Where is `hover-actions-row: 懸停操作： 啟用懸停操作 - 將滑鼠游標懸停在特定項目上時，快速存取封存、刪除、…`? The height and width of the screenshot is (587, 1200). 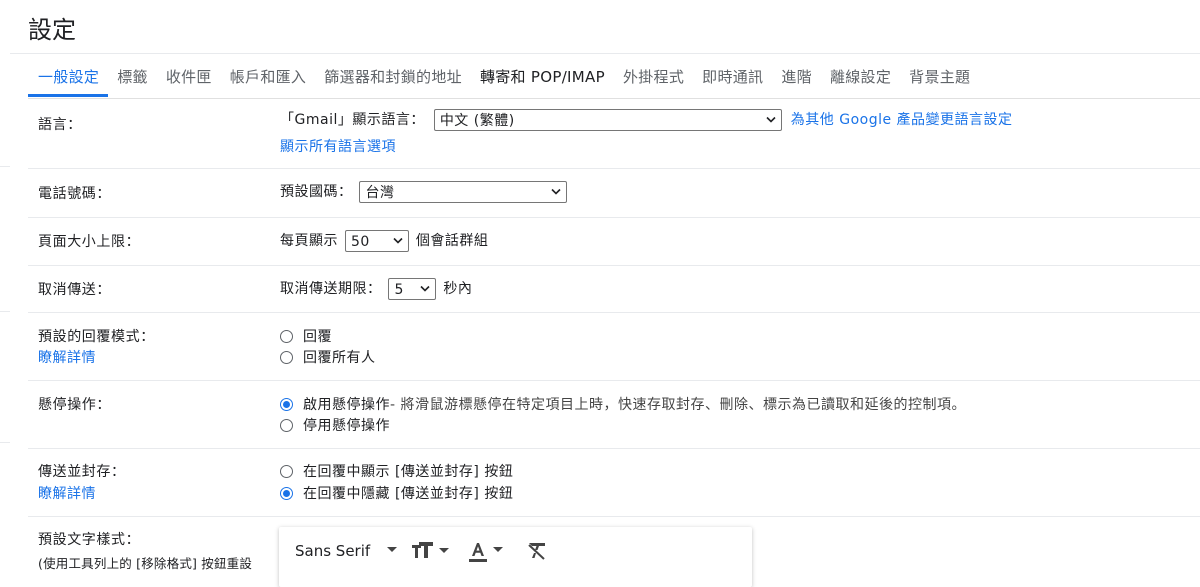 hover-actions-row: 懸停操作： 啟用懸停操作 - 將滑鼠游標懸停在特定項目上時，快速存取封存、刪除、… is located at coordinates (614, 414).